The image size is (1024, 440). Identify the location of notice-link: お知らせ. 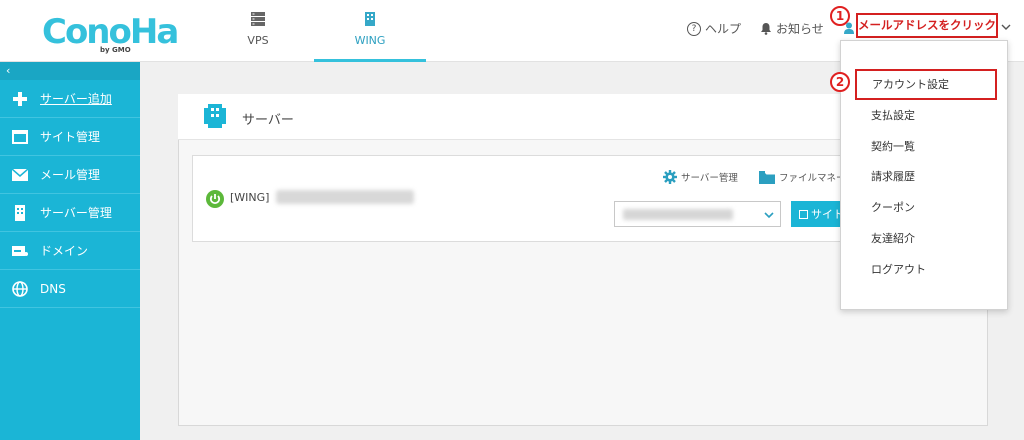
(792, 28).